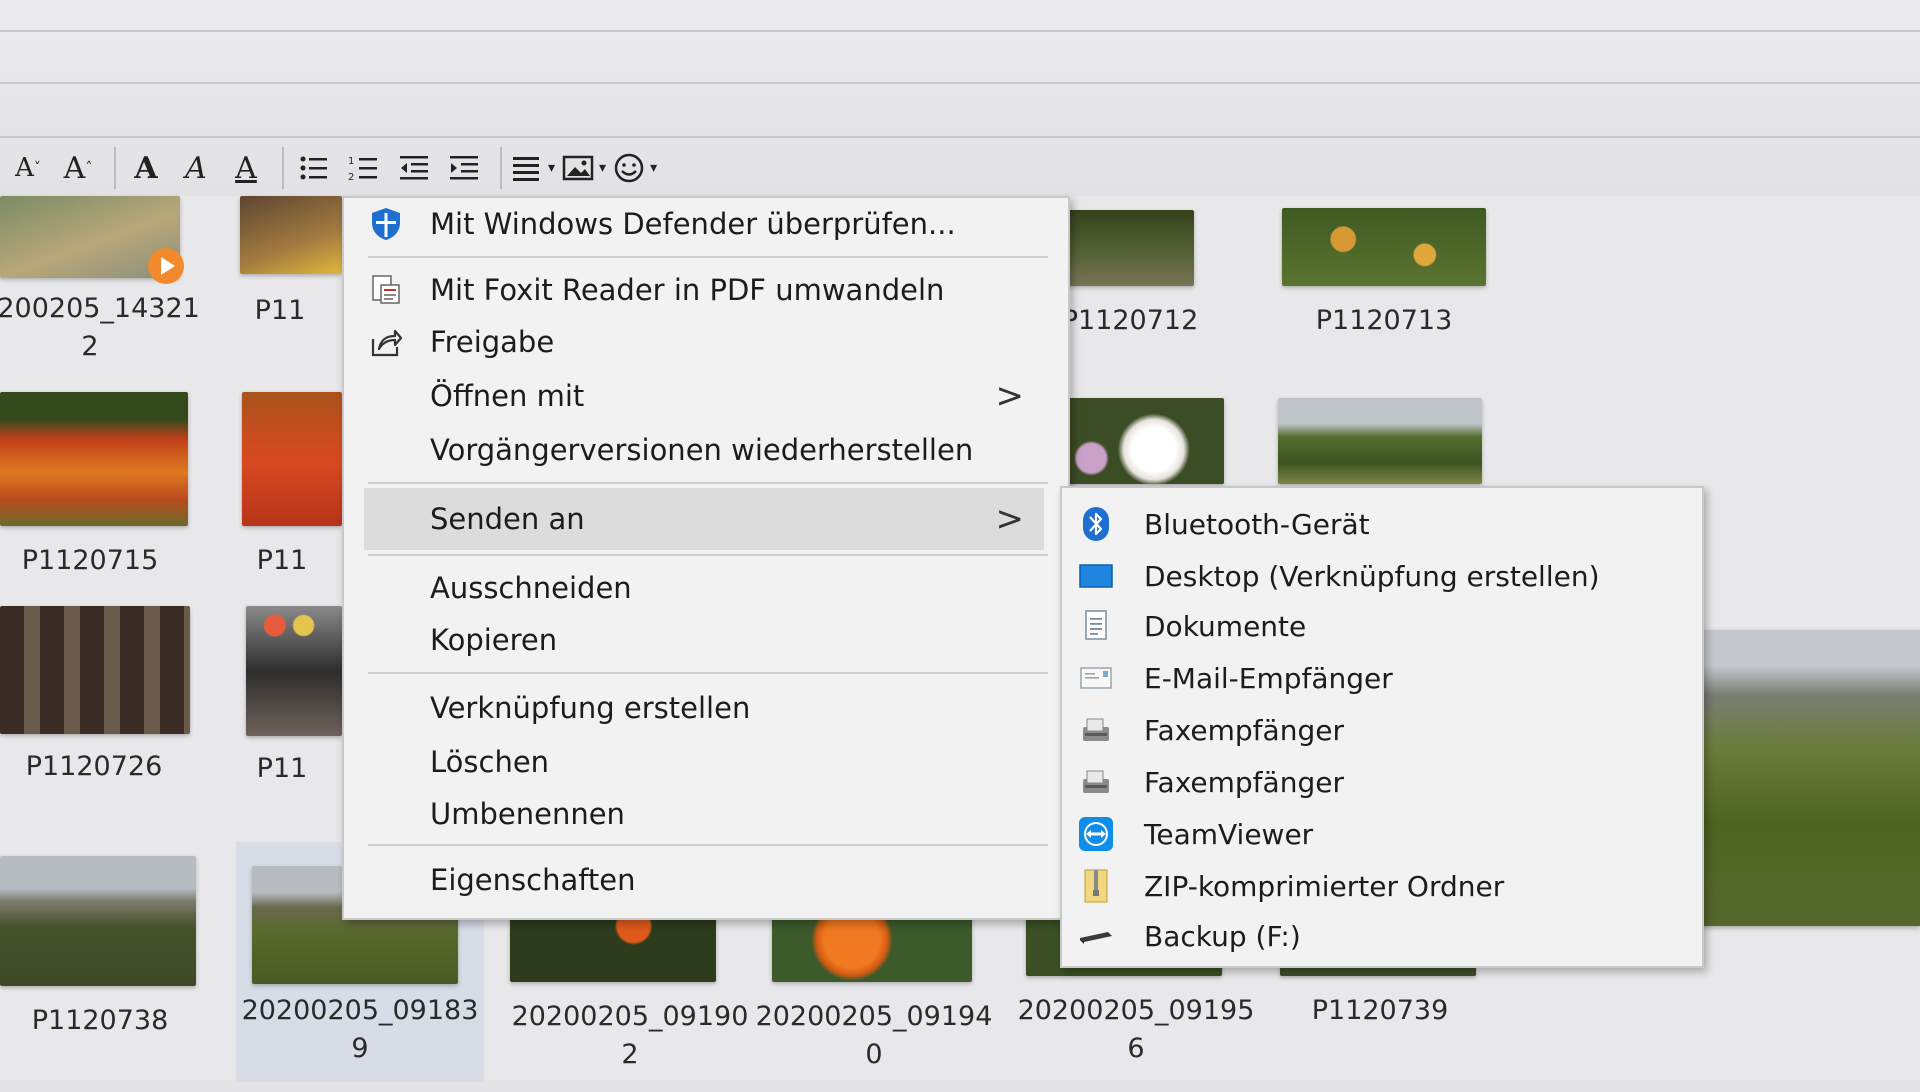 This screenshot has width=1920, height=1092. What do you see at coordinates (634, 168) in the screenshot?
I see `emoji-icon: ▾` at bounding box center [634, 168].